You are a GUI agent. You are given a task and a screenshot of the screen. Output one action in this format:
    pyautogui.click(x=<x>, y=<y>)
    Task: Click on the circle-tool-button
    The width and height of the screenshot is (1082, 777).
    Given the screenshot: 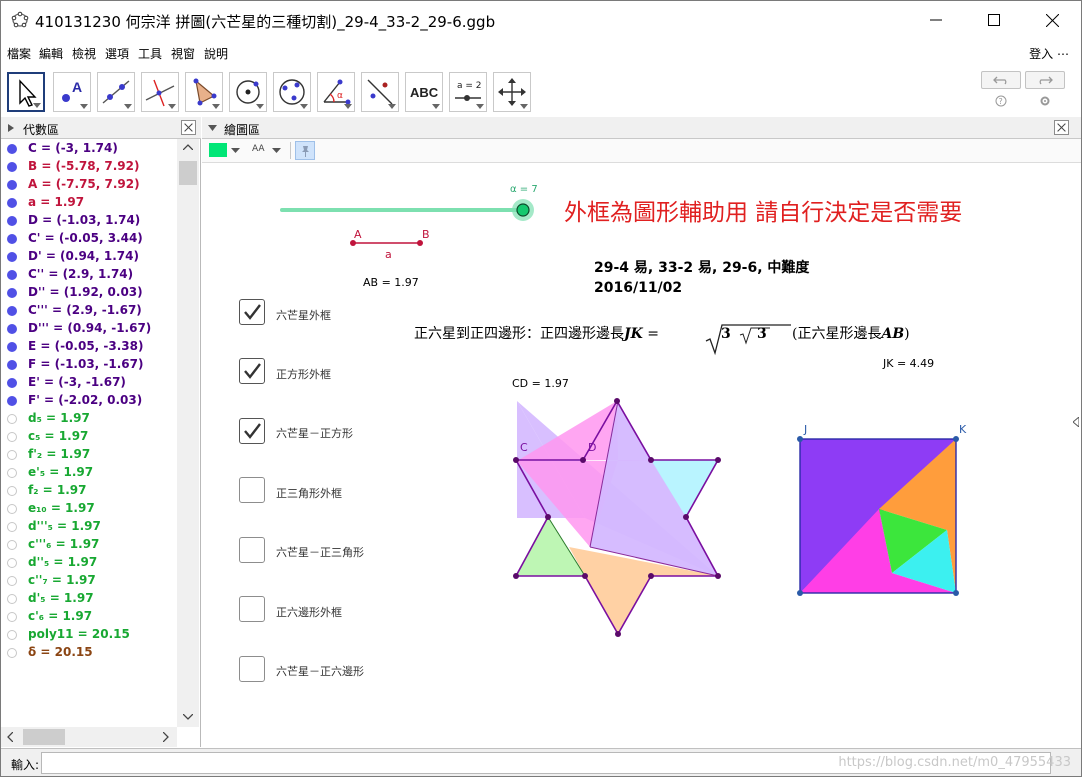 What is the action you would take?
    pyautogui.click(x=248, y=92)
    